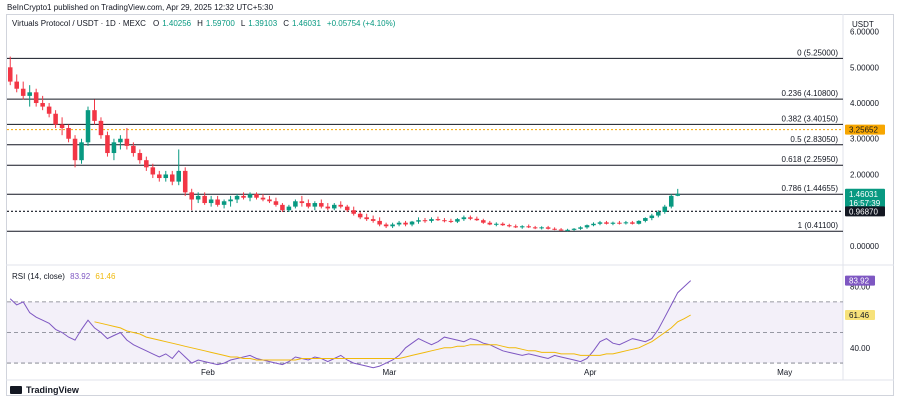 This screenshot has height=400, width=900. I want to click on price-tick-label: 4.00000, so click(864, 103).